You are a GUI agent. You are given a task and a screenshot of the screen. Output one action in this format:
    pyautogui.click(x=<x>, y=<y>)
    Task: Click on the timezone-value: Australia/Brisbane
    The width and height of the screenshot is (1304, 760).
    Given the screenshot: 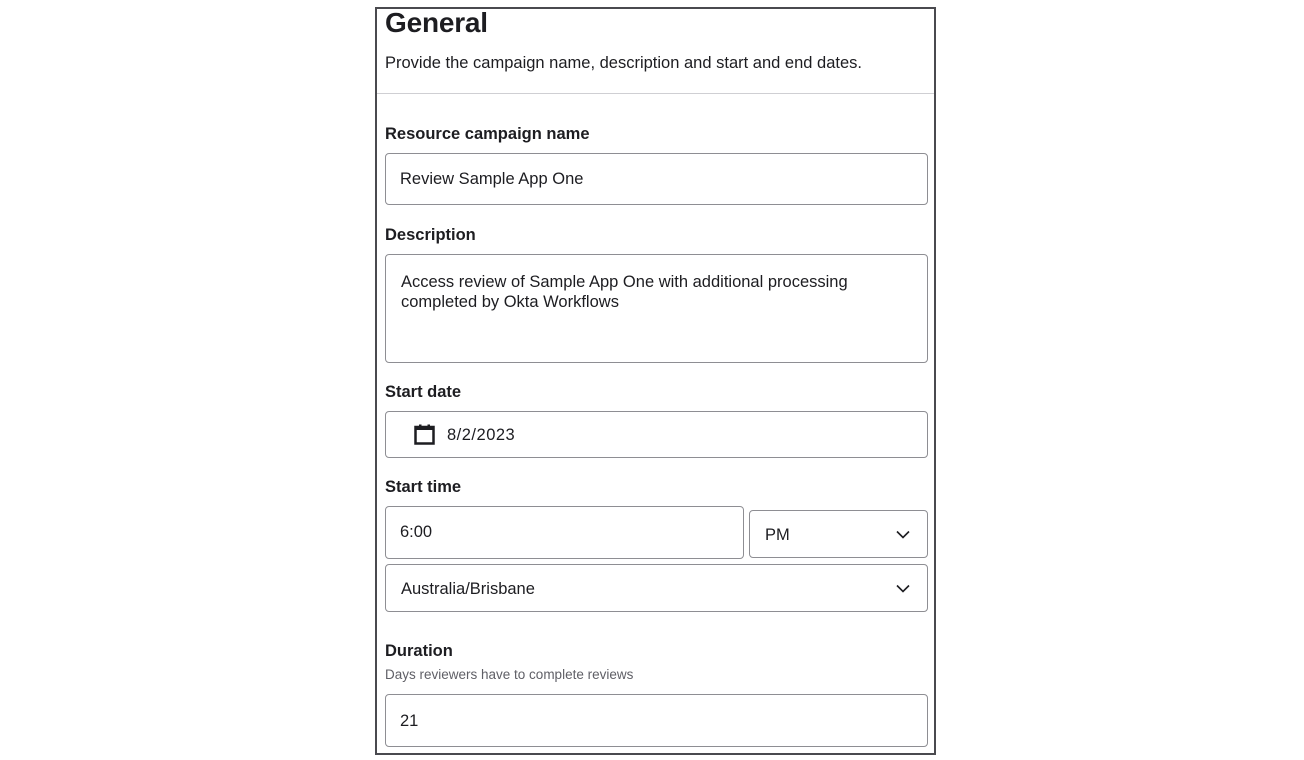 What is the action you would take?
    pyautogui.click(x=468, y=589)
    